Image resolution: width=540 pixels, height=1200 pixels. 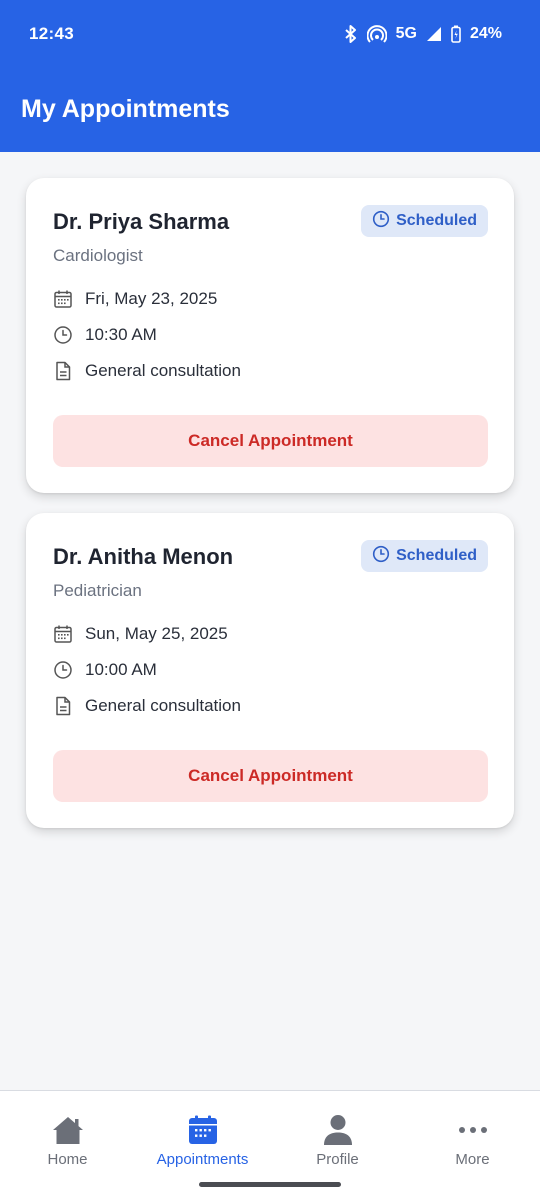 I want to click on network-label: 5G, so click(x=406, y=33).